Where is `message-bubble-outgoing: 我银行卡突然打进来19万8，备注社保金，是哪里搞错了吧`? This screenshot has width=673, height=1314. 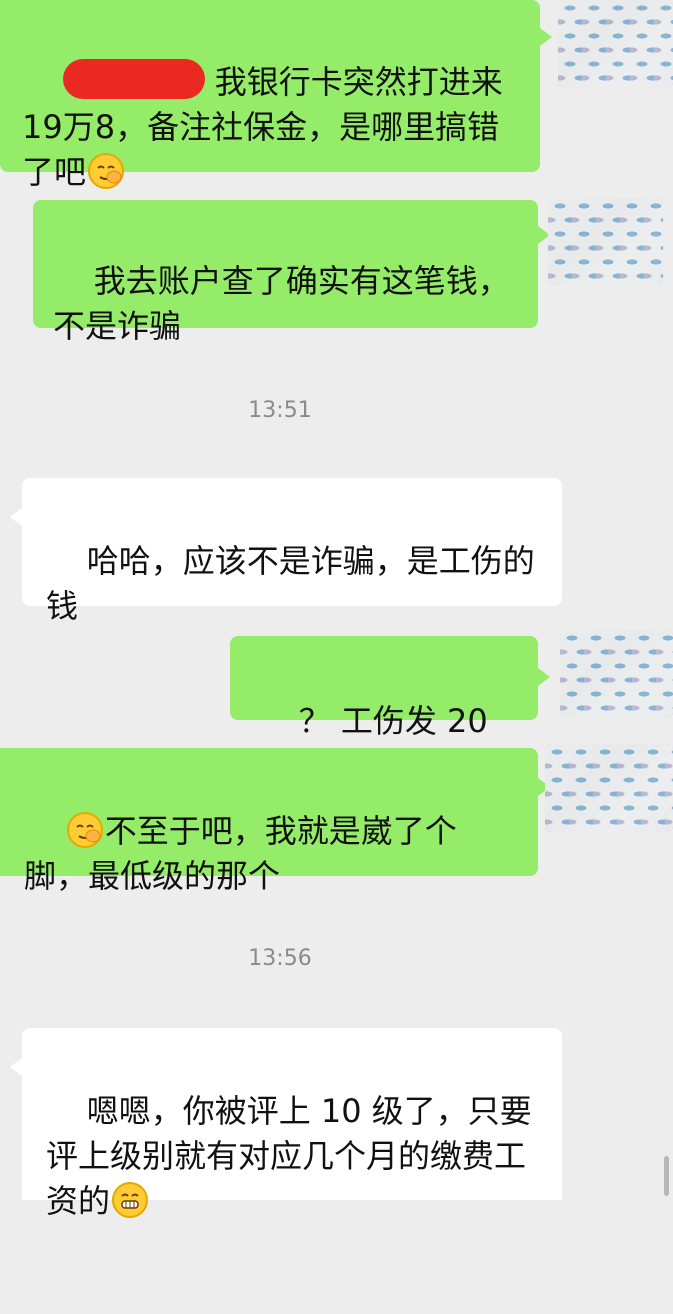 message-bubble-outgoing: 我银行卡突然打进来19万8，备注社保金，是哪里搞错了吧 is located at coordinates (276, 95).